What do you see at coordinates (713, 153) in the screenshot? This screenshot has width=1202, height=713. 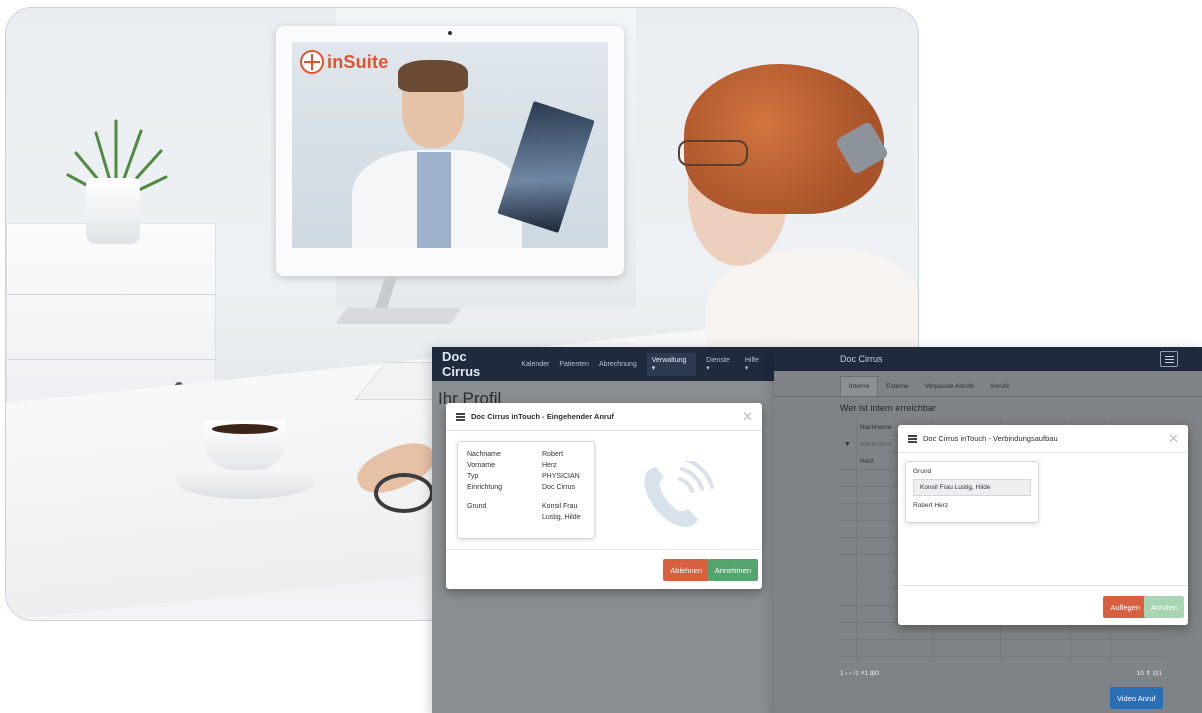 I see `woman-glasses` at bounding box center [713, 153].